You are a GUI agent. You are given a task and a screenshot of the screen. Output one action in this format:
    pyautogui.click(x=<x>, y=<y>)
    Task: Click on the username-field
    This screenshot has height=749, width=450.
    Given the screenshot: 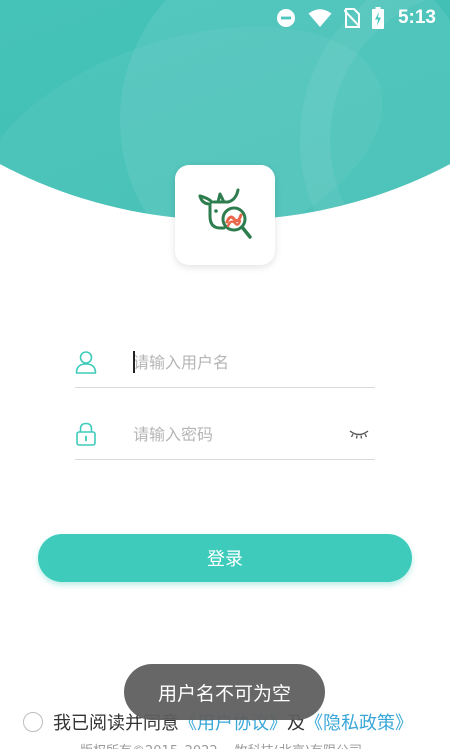 What is the action you would take?
    pyautogui.click(x=225, y=362)
    